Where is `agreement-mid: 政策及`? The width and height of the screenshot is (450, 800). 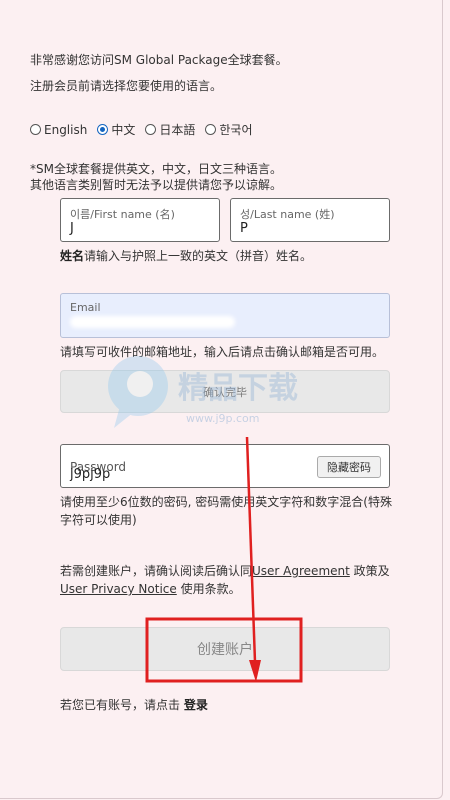
agreement-mid: 政策及 is located at coordinates (371, 571).